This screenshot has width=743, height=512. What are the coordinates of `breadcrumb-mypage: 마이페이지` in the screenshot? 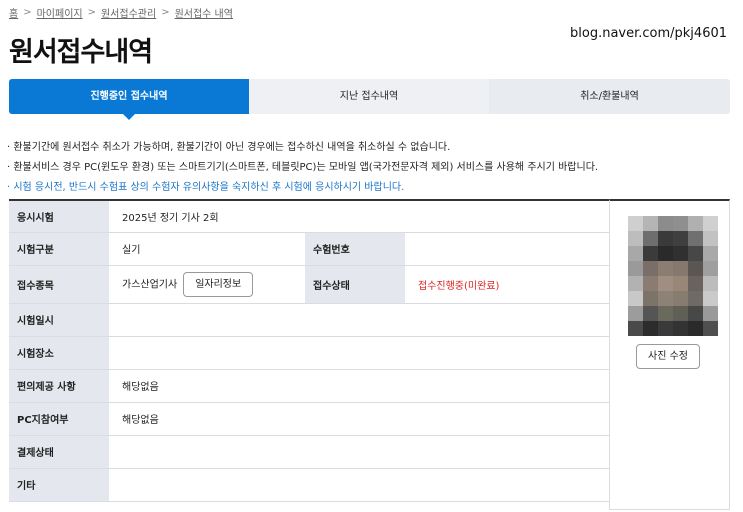 It's located at (60, 12).